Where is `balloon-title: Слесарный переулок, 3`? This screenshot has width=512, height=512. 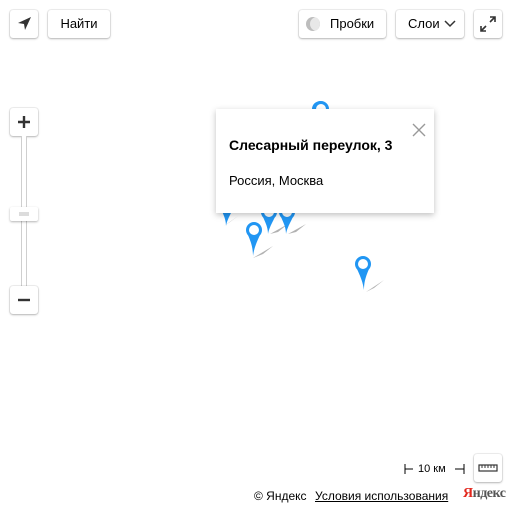
balloon-title: Слесарный переулок, 3 is located at coordinates (311, 145).